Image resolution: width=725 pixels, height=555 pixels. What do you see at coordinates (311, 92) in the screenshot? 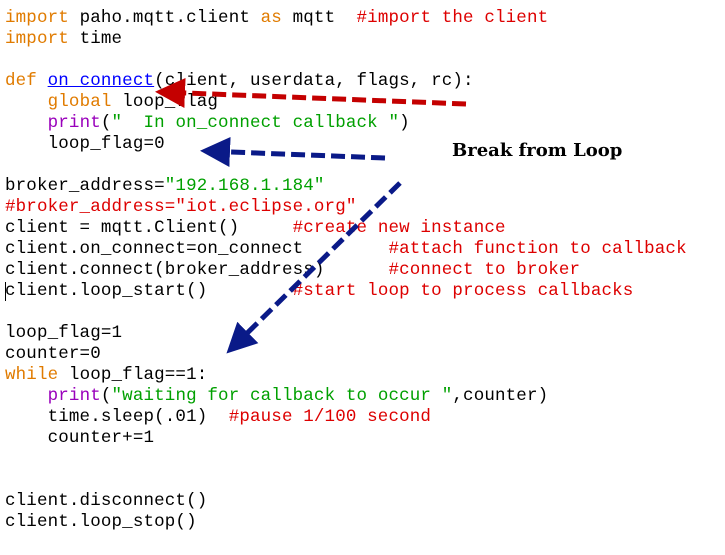
I see `red-arrow-to-global-flag` at bounding box center [311, 92].